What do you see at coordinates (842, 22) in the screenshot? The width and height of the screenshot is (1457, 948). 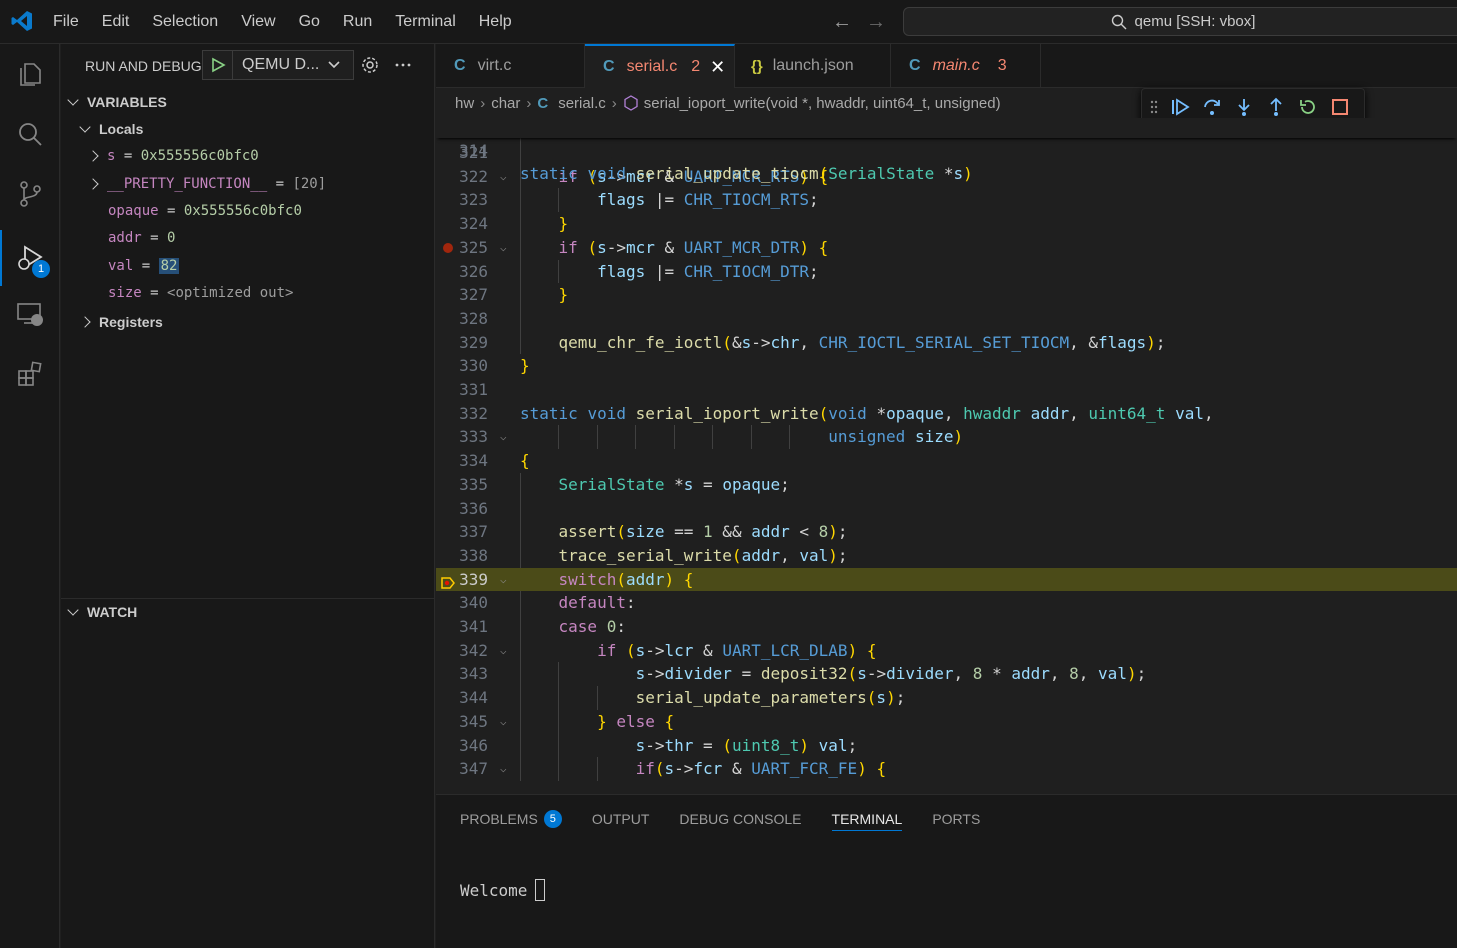 I see `back-arrow-icon: ←` at bounding box center [842, 22].